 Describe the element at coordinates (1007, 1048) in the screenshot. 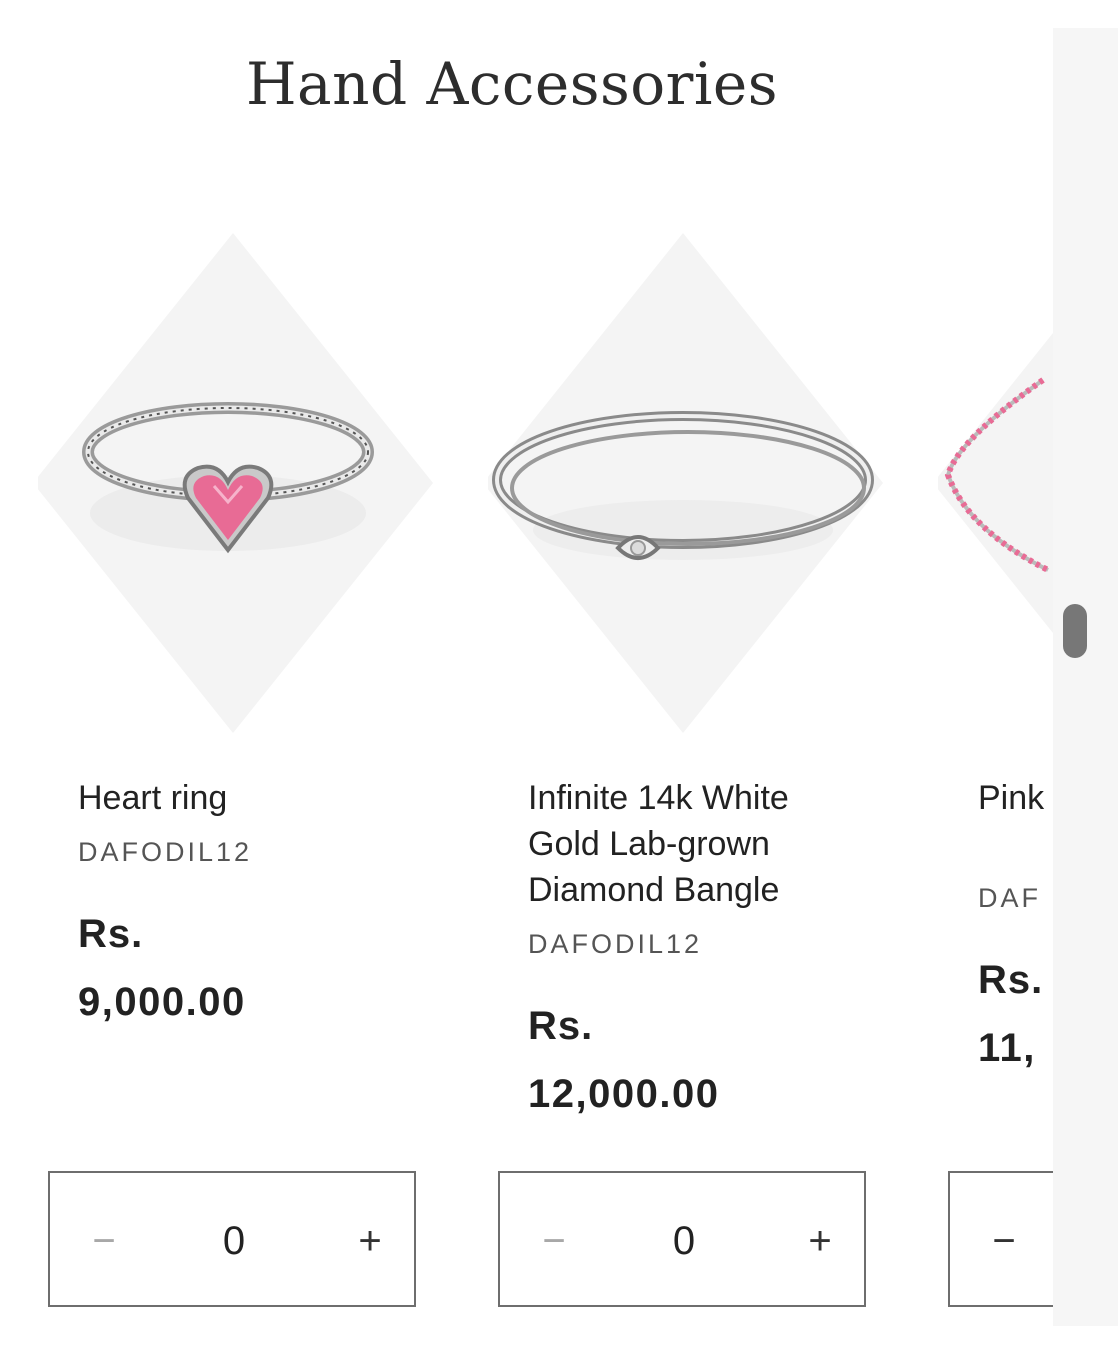

I see `price-amount: 11,` at that location.